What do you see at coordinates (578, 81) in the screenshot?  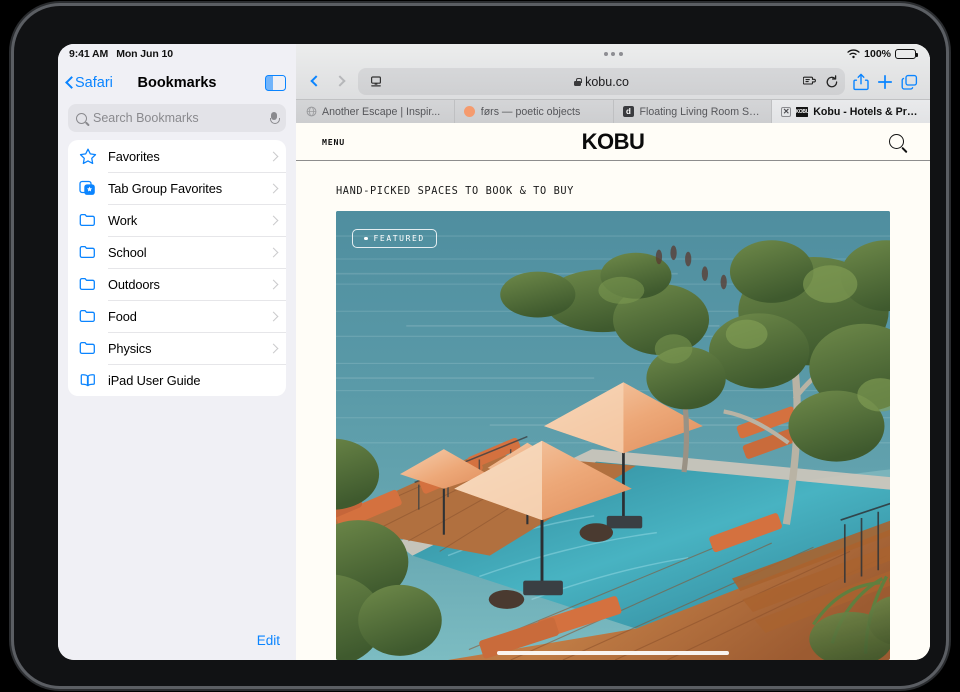 I see `lock-icon` at bounding box center [578, 81].